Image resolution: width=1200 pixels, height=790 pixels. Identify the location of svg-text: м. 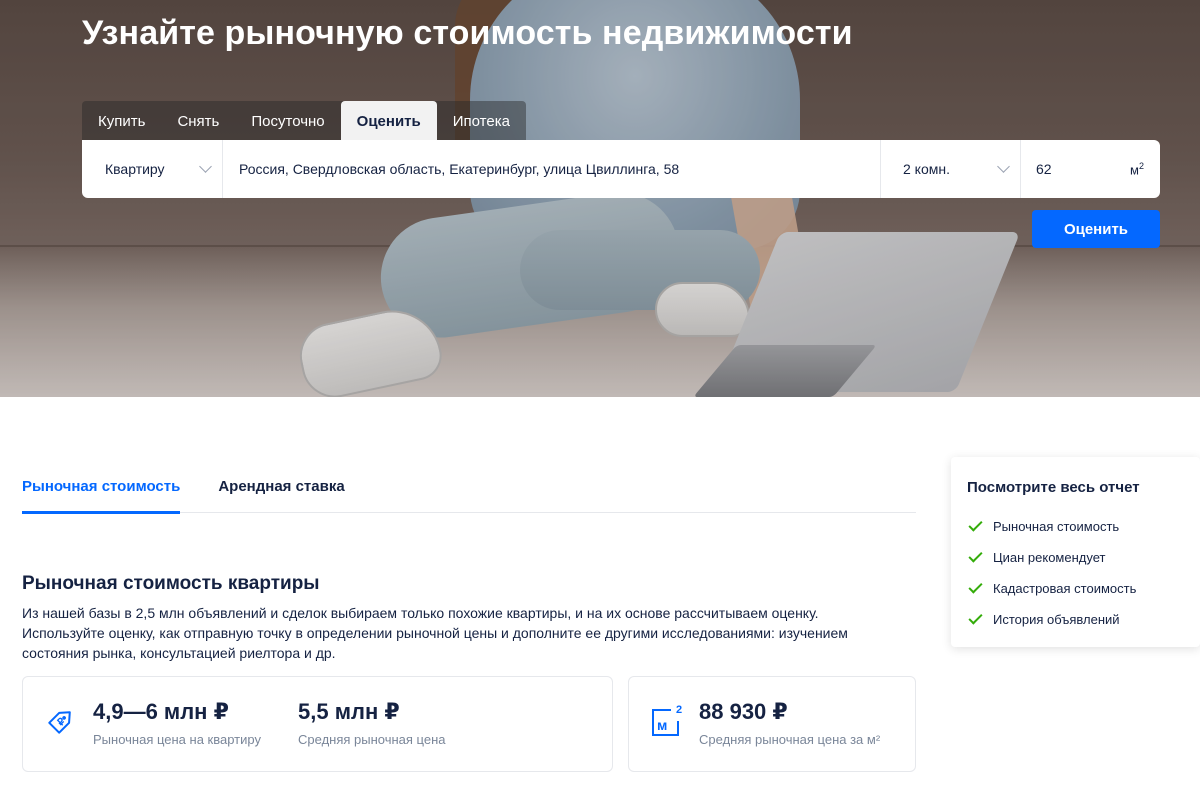
(662, 725).